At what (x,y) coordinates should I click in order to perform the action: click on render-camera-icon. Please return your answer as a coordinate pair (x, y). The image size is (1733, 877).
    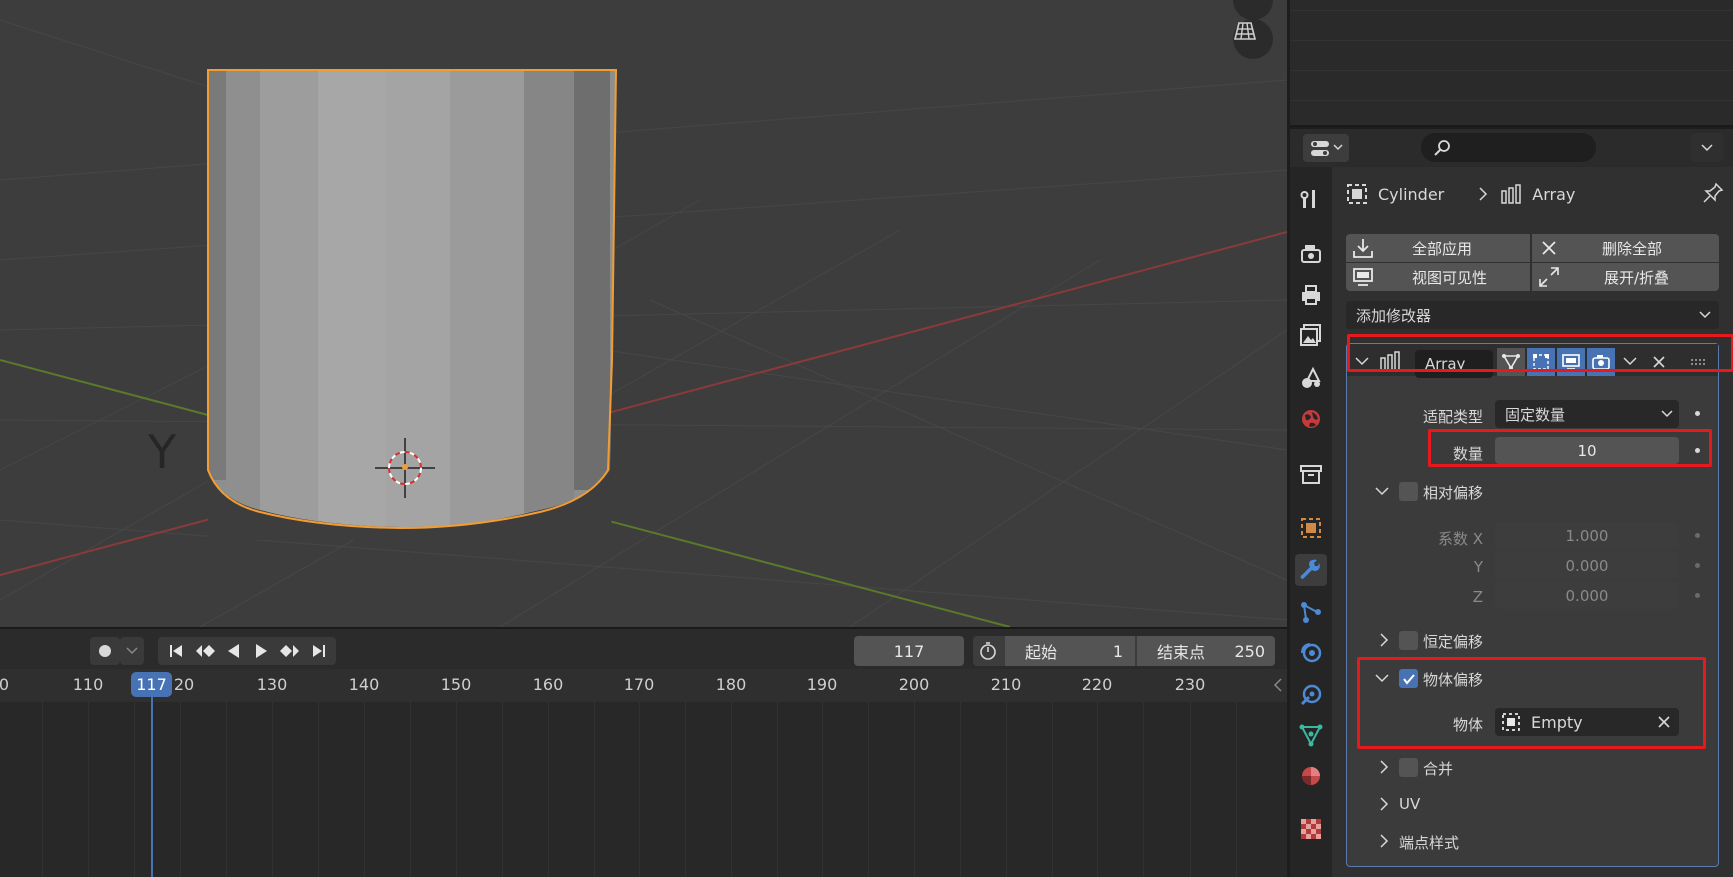
    Looking at the image, I should click on (1311, 254).